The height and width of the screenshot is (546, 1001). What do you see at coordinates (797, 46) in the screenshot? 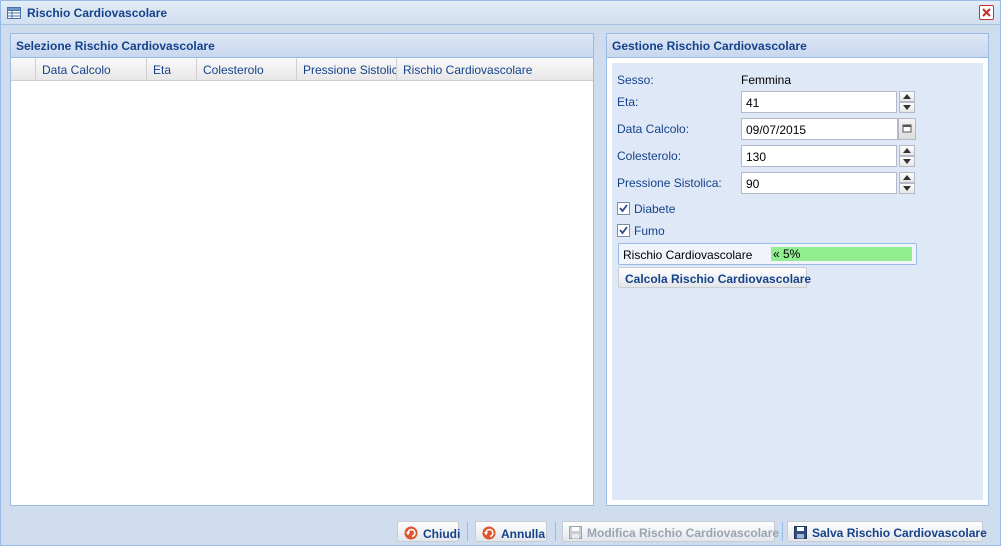
I see `management-panel-title: Gestione Rischio Cardiovascolare` at bounding box center [797, 46].